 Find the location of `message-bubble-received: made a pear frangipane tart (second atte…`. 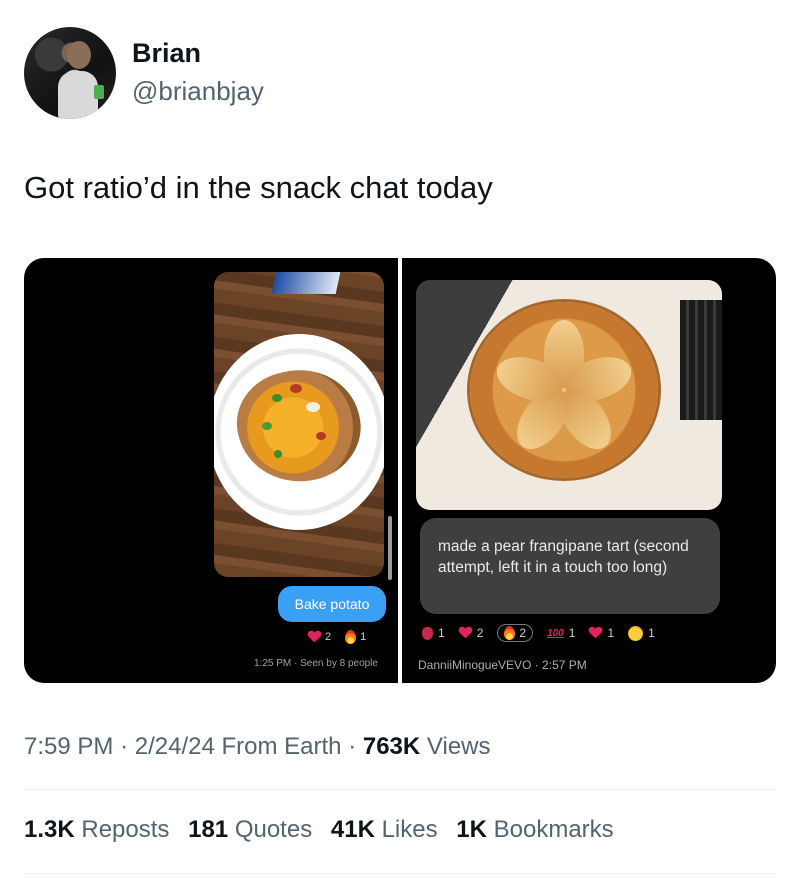

message-bubble-received: made a pear frangipane tart (second atte… is located at coordinates (570, 566).